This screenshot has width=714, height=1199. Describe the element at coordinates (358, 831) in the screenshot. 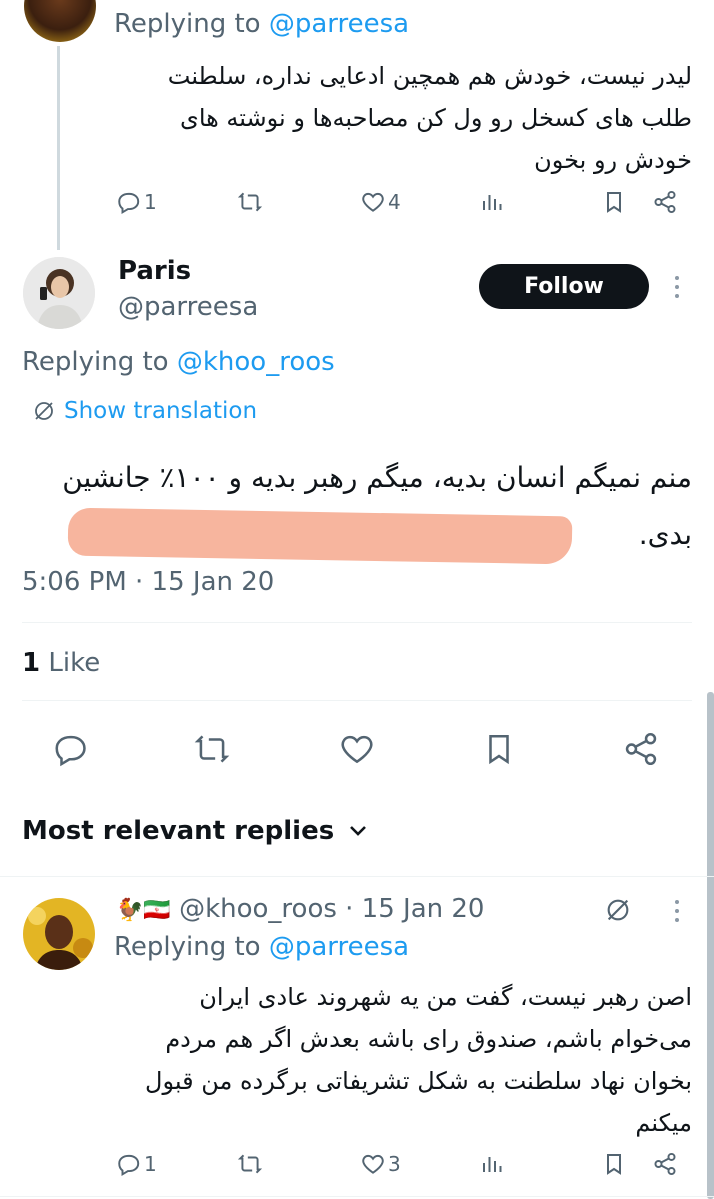

I see `chevron-down-icon` at that location.